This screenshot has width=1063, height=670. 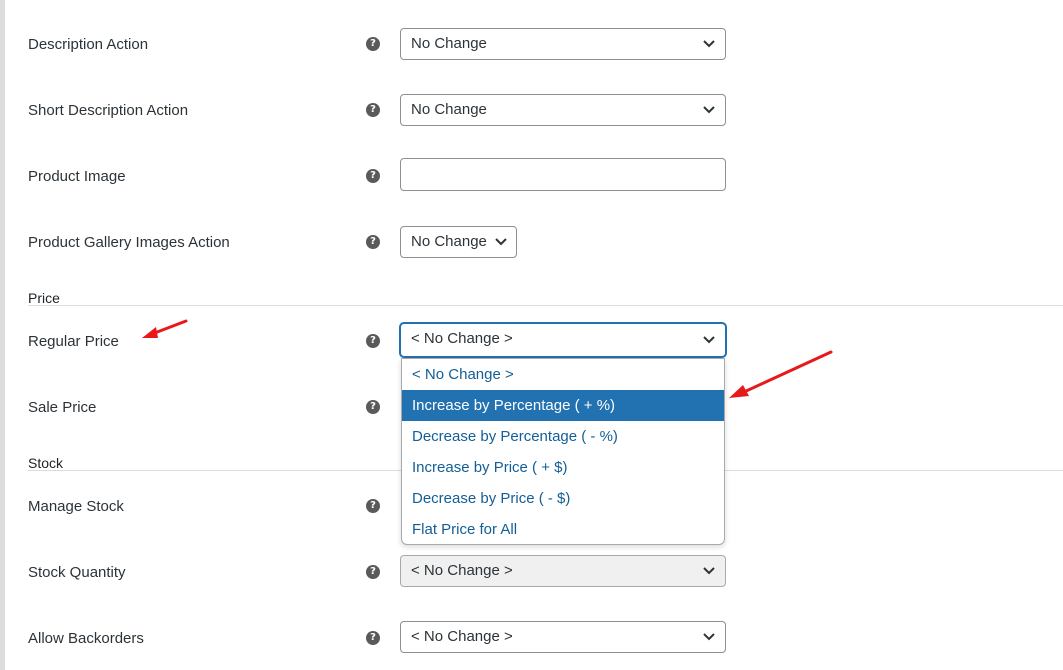 What do you see at coordinates (462, 338) in the screenshot?
I see `regular-price-value: < No Change >` at bounding box center [462, 338].